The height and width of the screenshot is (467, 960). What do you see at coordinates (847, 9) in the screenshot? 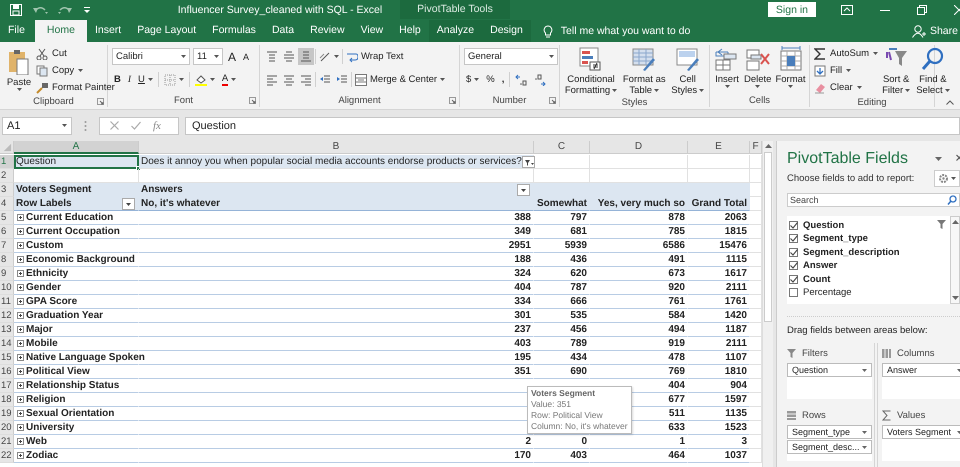
I see `ribbon-display-icon` at bounding box center [847, 9].